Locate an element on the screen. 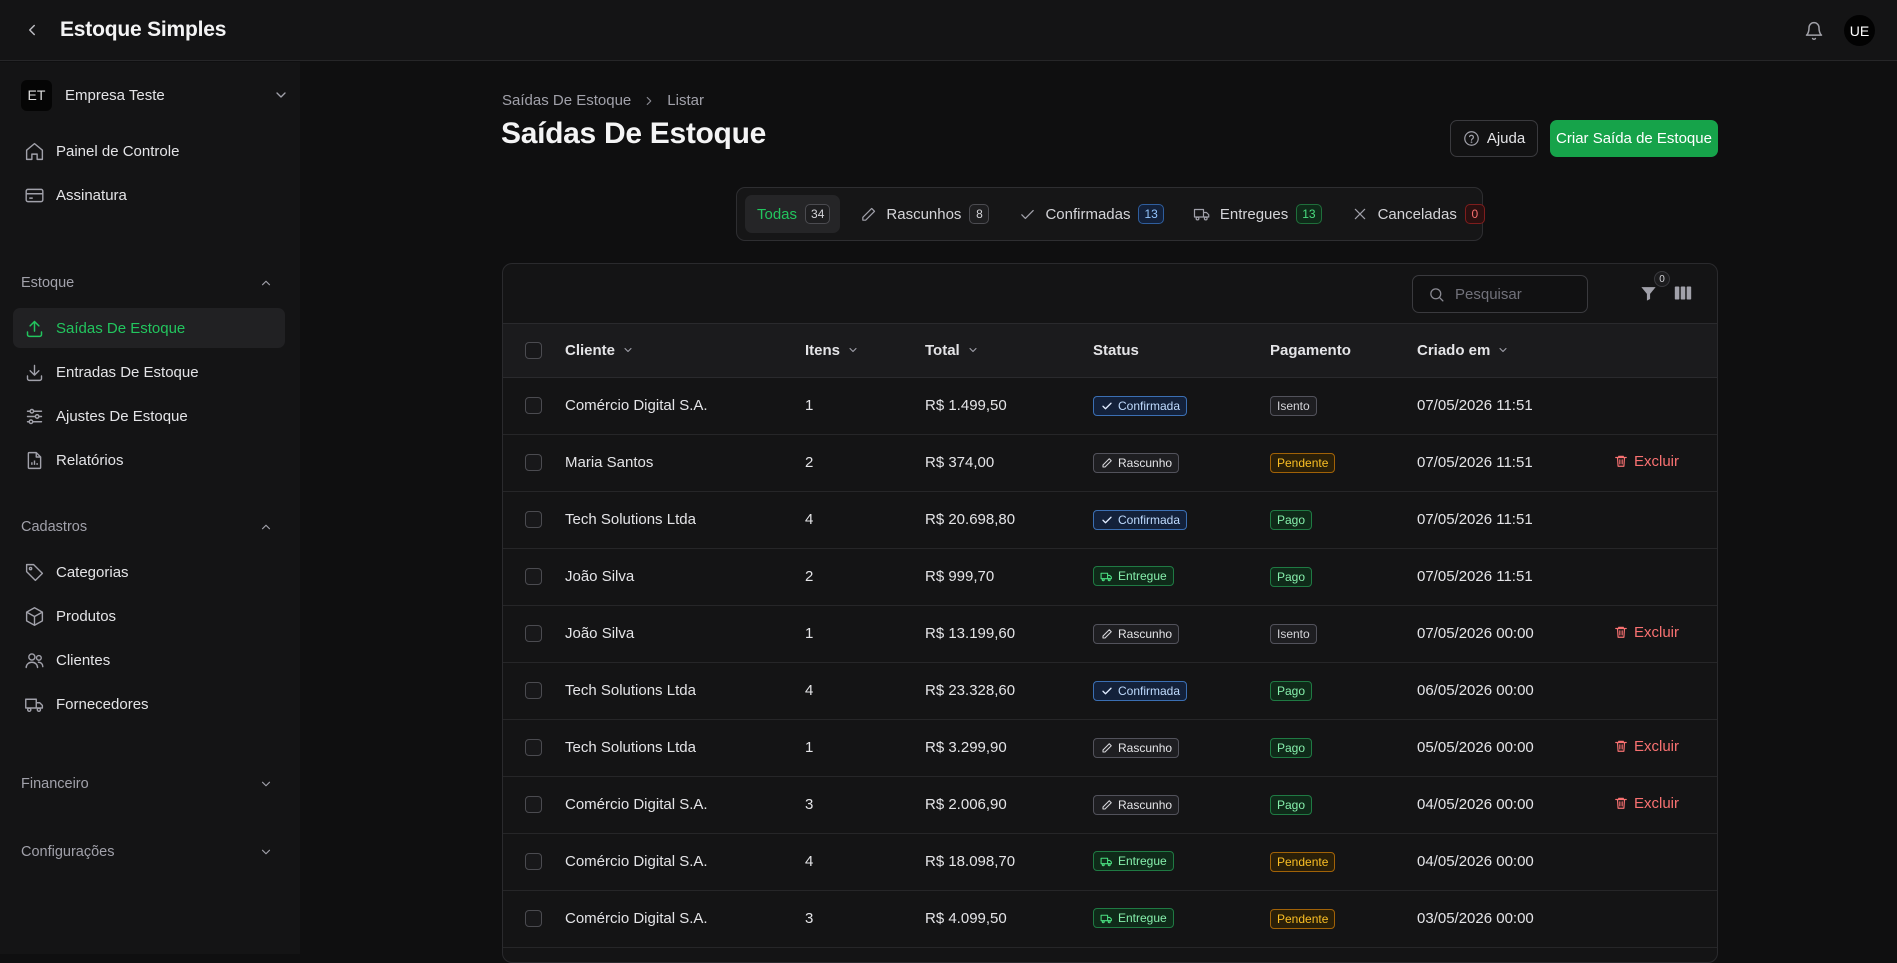 The height and width of the screenshot is (963, 1897). cell-cliente: João Silva is located at coordinates (600, 633).